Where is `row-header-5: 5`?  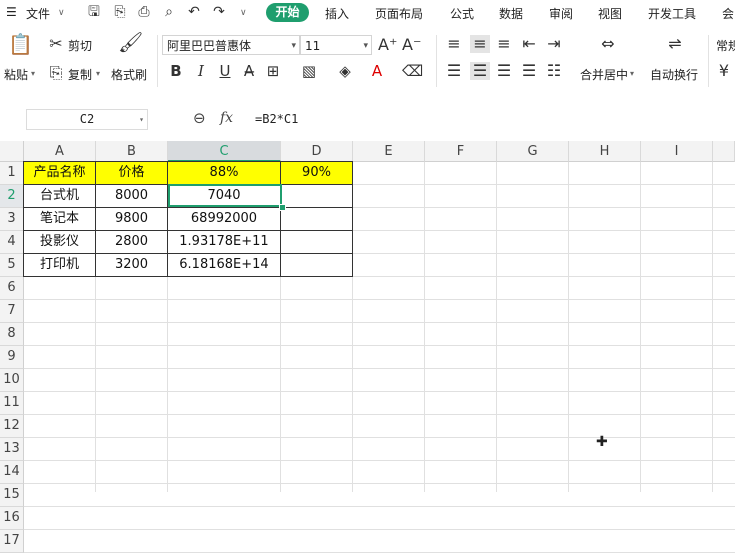
row-header-5: 5 is located at coordinates (12, 265).